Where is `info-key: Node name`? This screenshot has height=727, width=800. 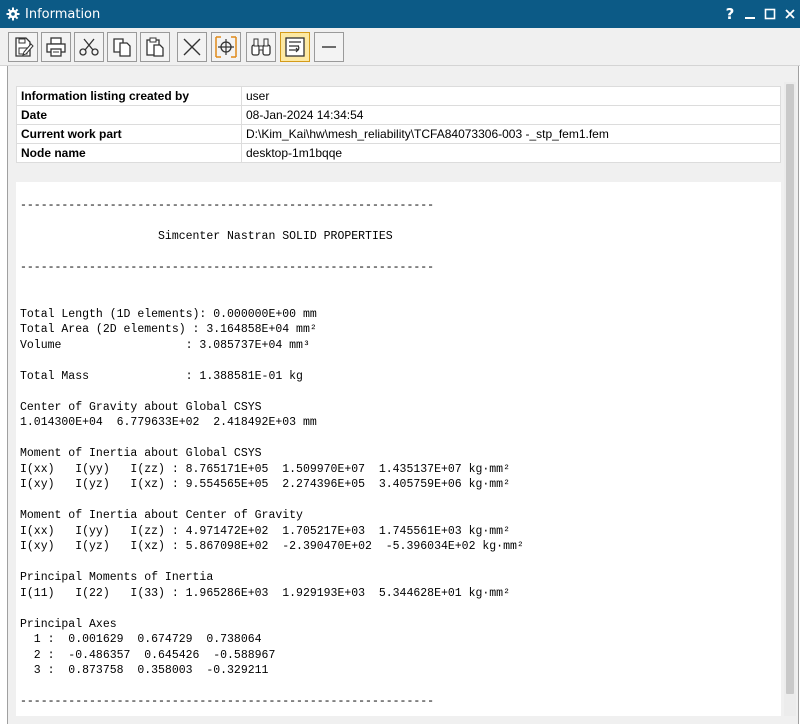
info-key: Node name is located at coordinates (129, 153).